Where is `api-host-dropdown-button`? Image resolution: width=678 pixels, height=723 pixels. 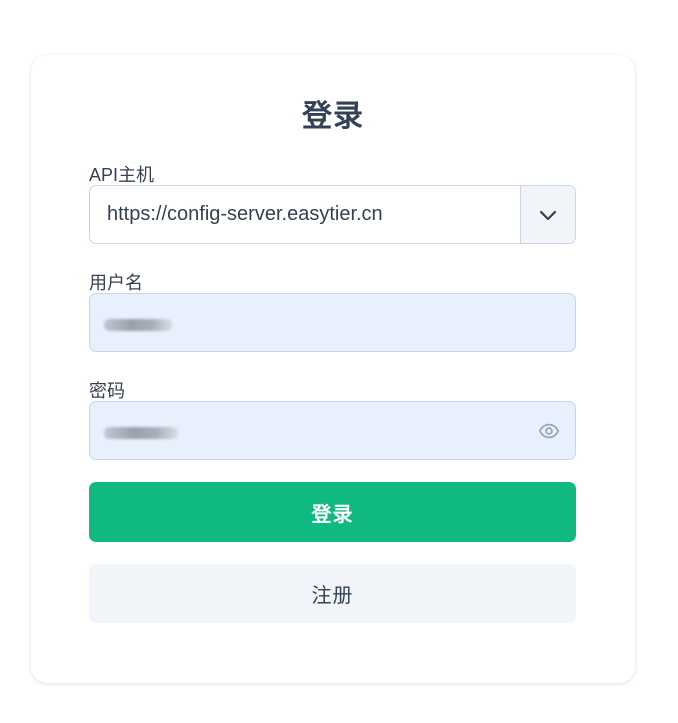
api-host-dropdown-button is located at coordinates (547, 214).